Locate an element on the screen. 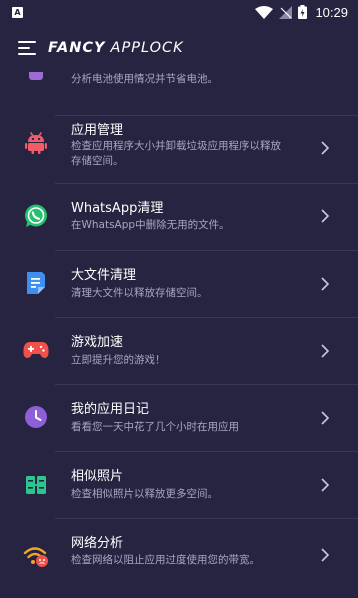  list-item-app-diary: 我的应用日记 看看您一天中花了几个小时在用应用 is located at coordinates (179, 418).